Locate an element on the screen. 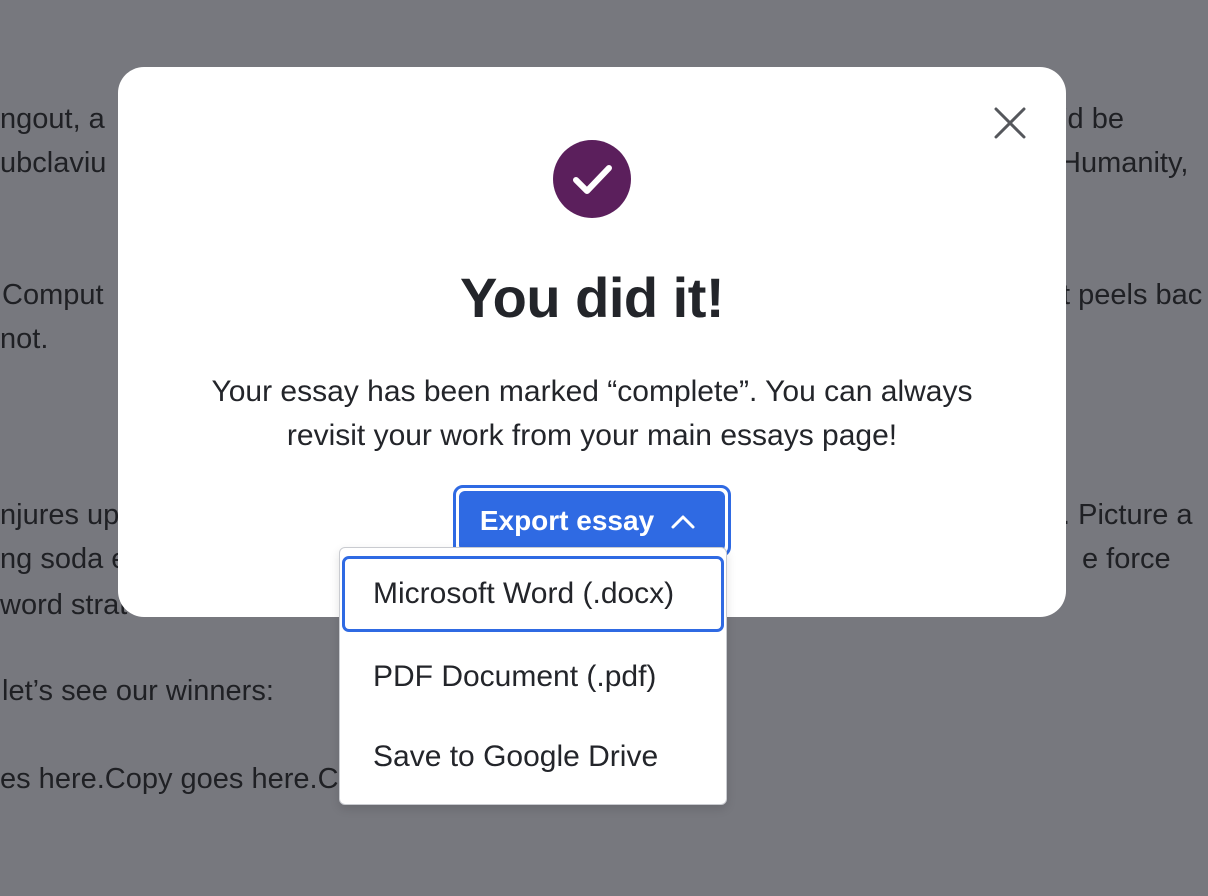 Image resolution: width=1208 pixels, height=896 pixels. export-essay-label: Export essay is located at coordinates (567, 520).